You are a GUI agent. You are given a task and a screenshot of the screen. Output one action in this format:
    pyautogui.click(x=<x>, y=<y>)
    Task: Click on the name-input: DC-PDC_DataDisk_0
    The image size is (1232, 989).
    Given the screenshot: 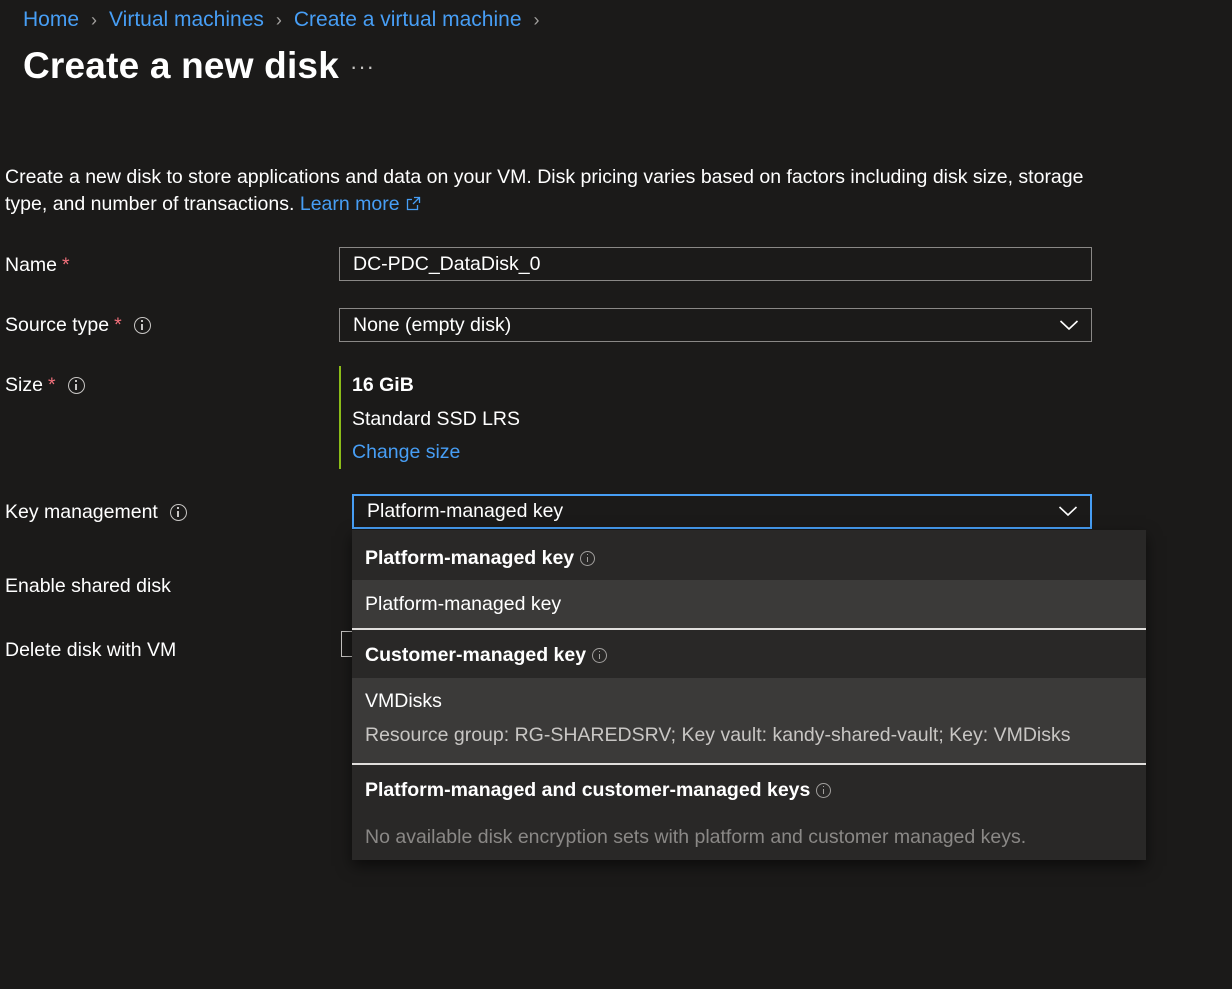 What is the action you would take?
    pyautogui.click(x=715, y=264)
    